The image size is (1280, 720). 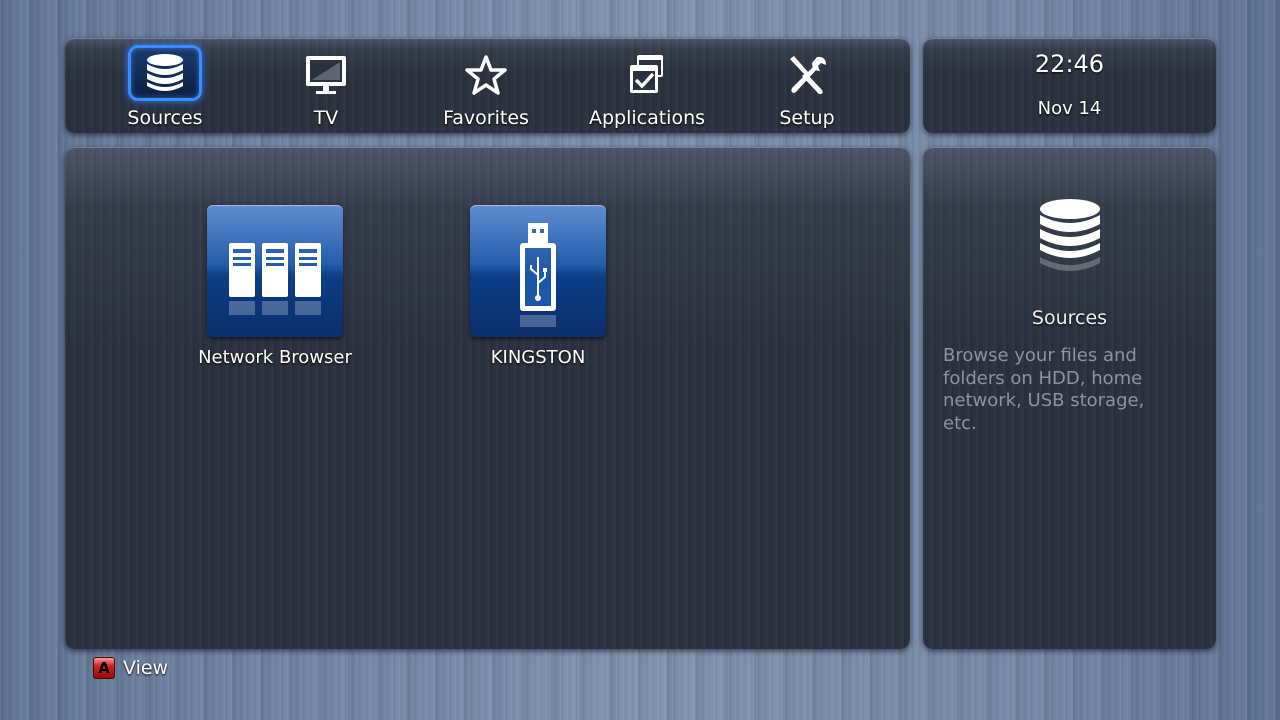 I want to click on view-hint: A View, so click(x=130, y=668).